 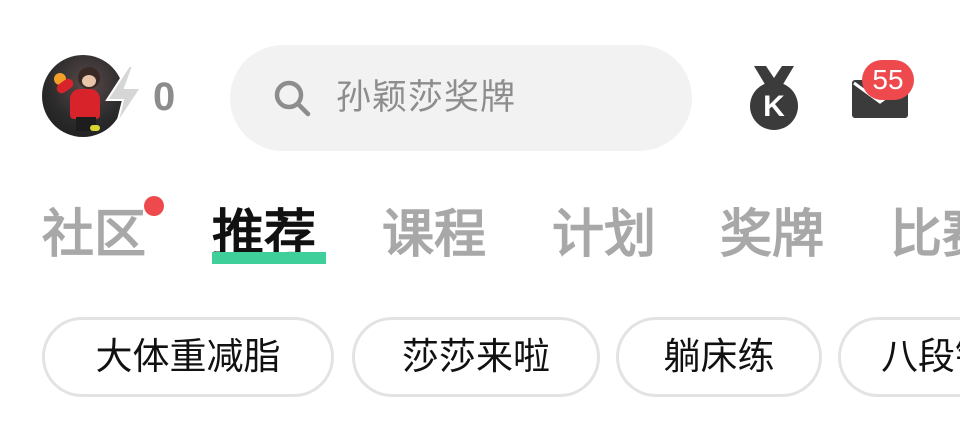 I want to click on search-icon, so click(x=292, y=98).